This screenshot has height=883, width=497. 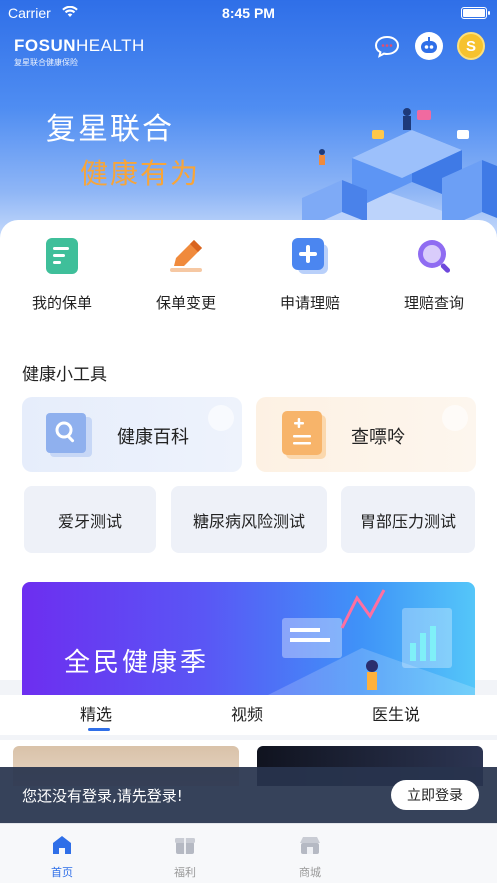 I want to click on edit-pen-icon, so click(x=186, y=256).